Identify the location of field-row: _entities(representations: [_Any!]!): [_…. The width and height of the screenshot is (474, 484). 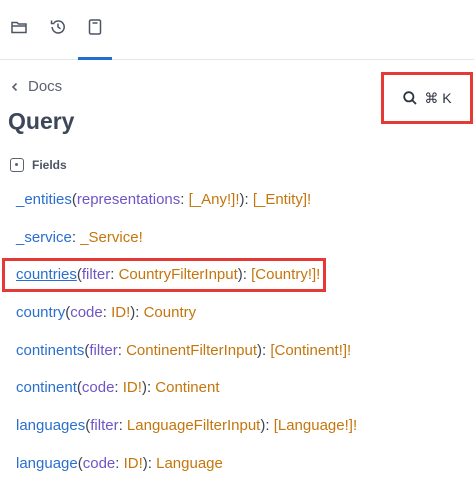
(163, 199).